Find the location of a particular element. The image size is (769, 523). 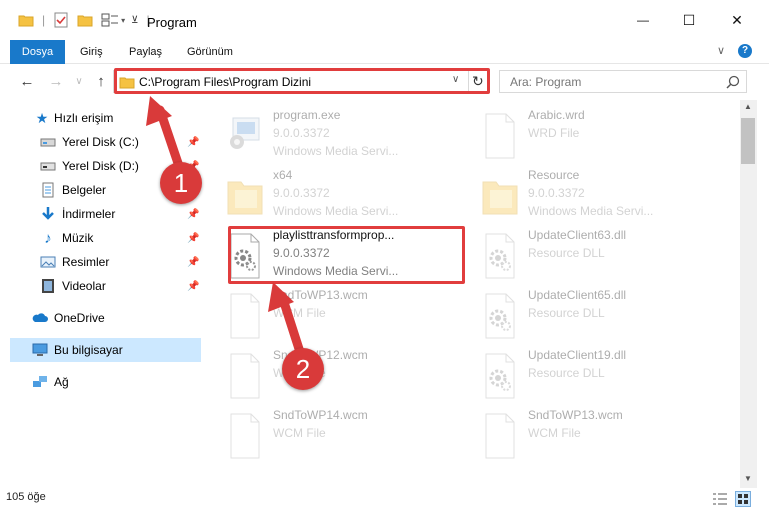

annotation-arrows is located at coordinates (225, 226).